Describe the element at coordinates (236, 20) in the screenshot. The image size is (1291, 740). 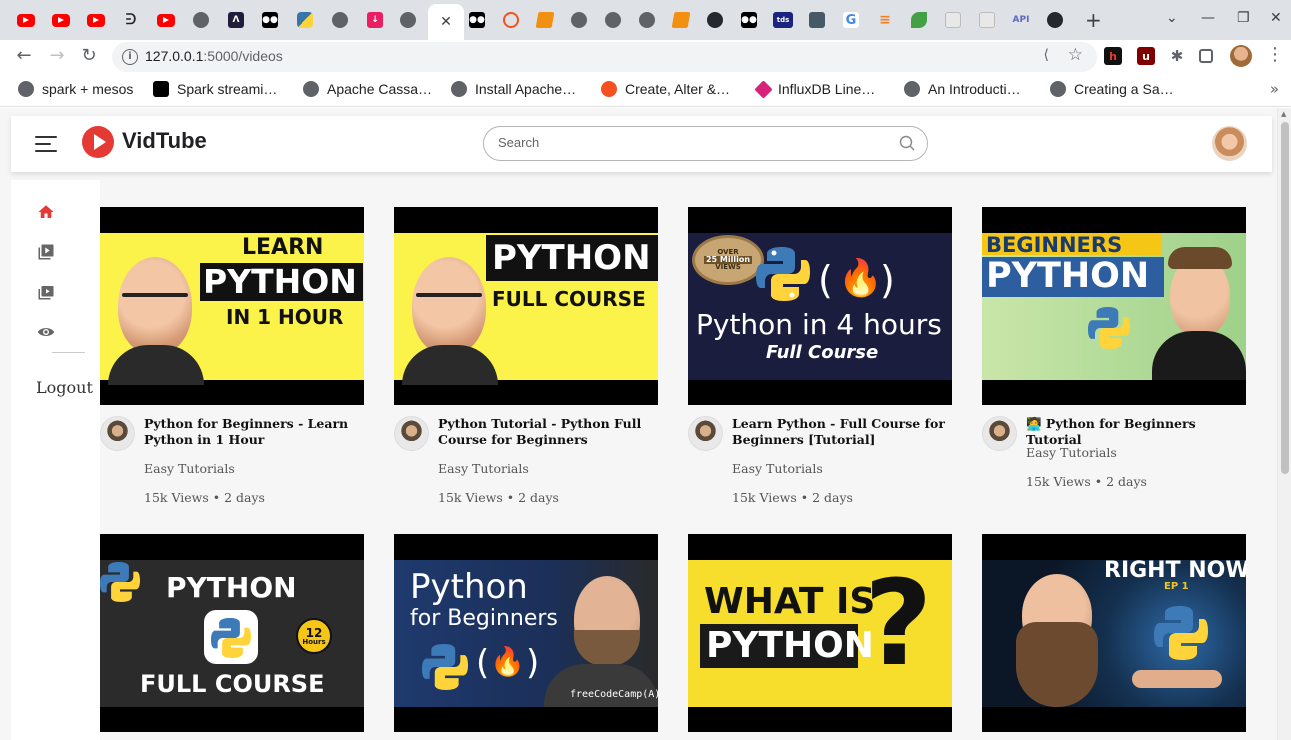
I see `tab: Λ` at that location.